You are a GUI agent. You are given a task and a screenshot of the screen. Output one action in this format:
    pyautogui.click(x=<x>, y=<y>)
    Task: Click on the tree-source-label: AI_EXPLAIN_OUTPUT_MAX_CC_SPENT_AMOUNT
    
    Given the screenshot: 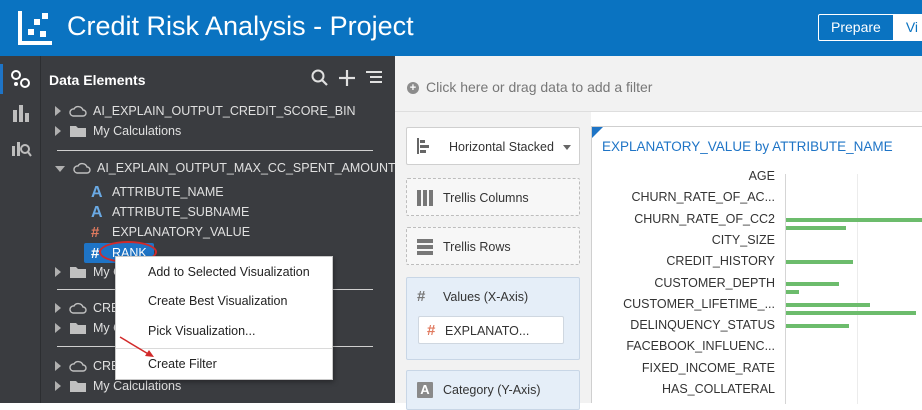 What is the action you would take?
    pyautogui.click(x=246, y=168)
    